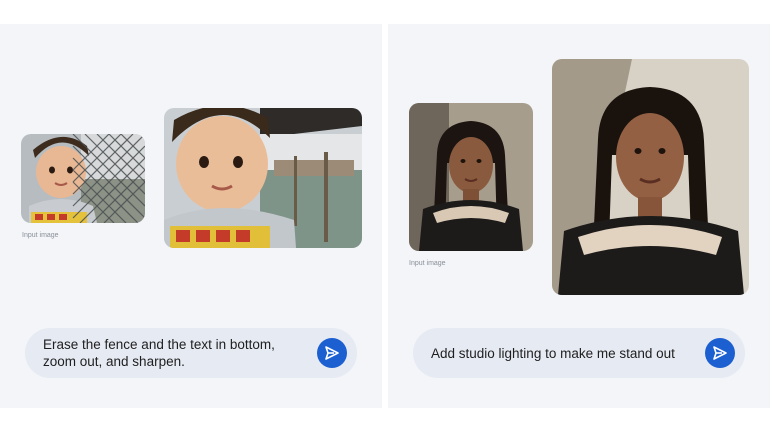  I want to click on prompt-box: Add studio lighting to make me stand out, so click(579, 353).